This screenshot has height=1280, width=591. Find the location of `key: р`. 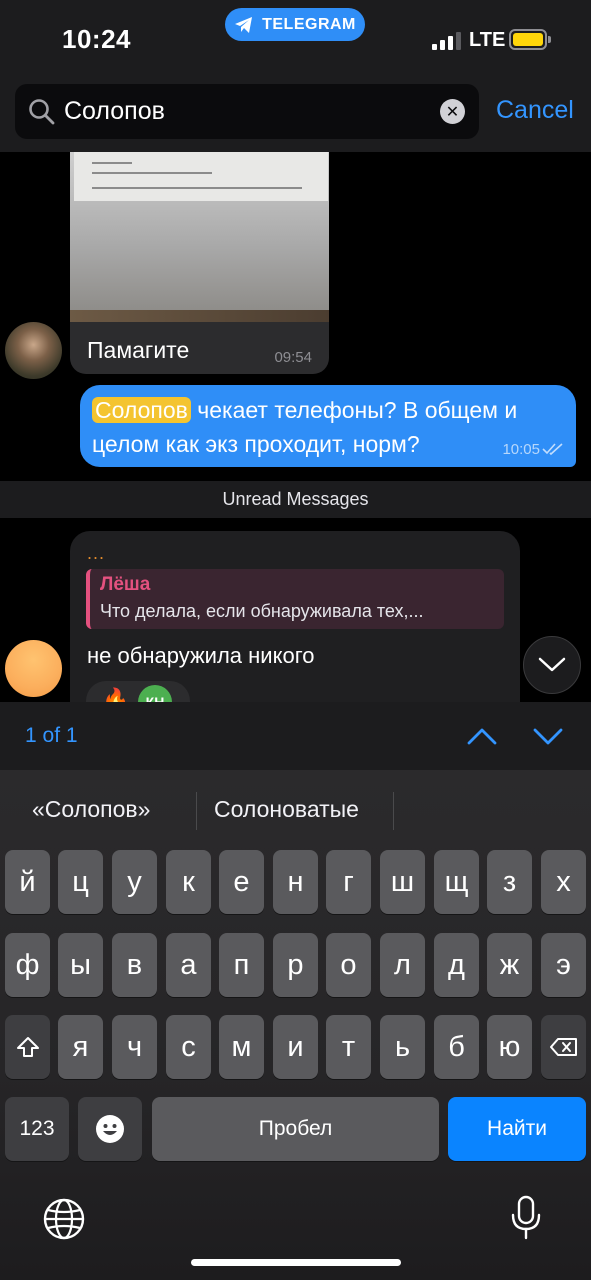

key: р is located at coordinates (295, 965).